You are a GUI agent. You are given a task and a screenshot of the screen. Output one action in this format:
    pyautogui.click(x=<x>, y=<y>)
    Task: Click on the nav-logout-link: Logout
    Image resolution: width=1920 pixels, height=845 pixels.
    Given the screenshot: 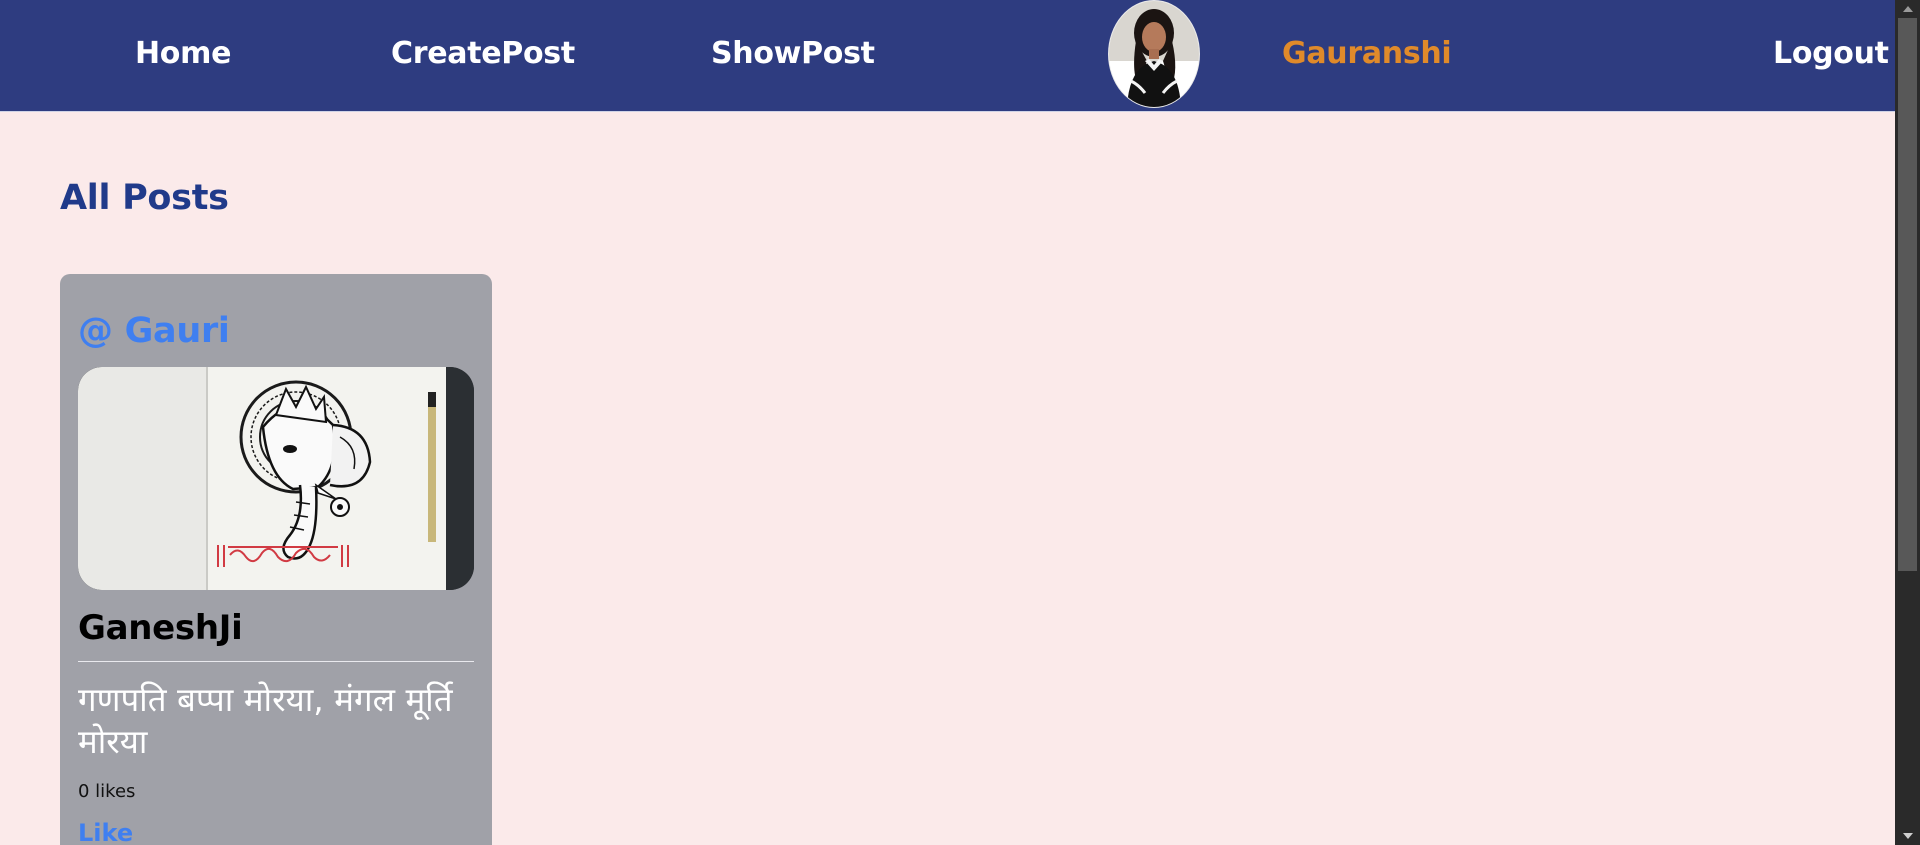 What is the action you would take?
    pyautogui.click(x=1831, y=54)
    